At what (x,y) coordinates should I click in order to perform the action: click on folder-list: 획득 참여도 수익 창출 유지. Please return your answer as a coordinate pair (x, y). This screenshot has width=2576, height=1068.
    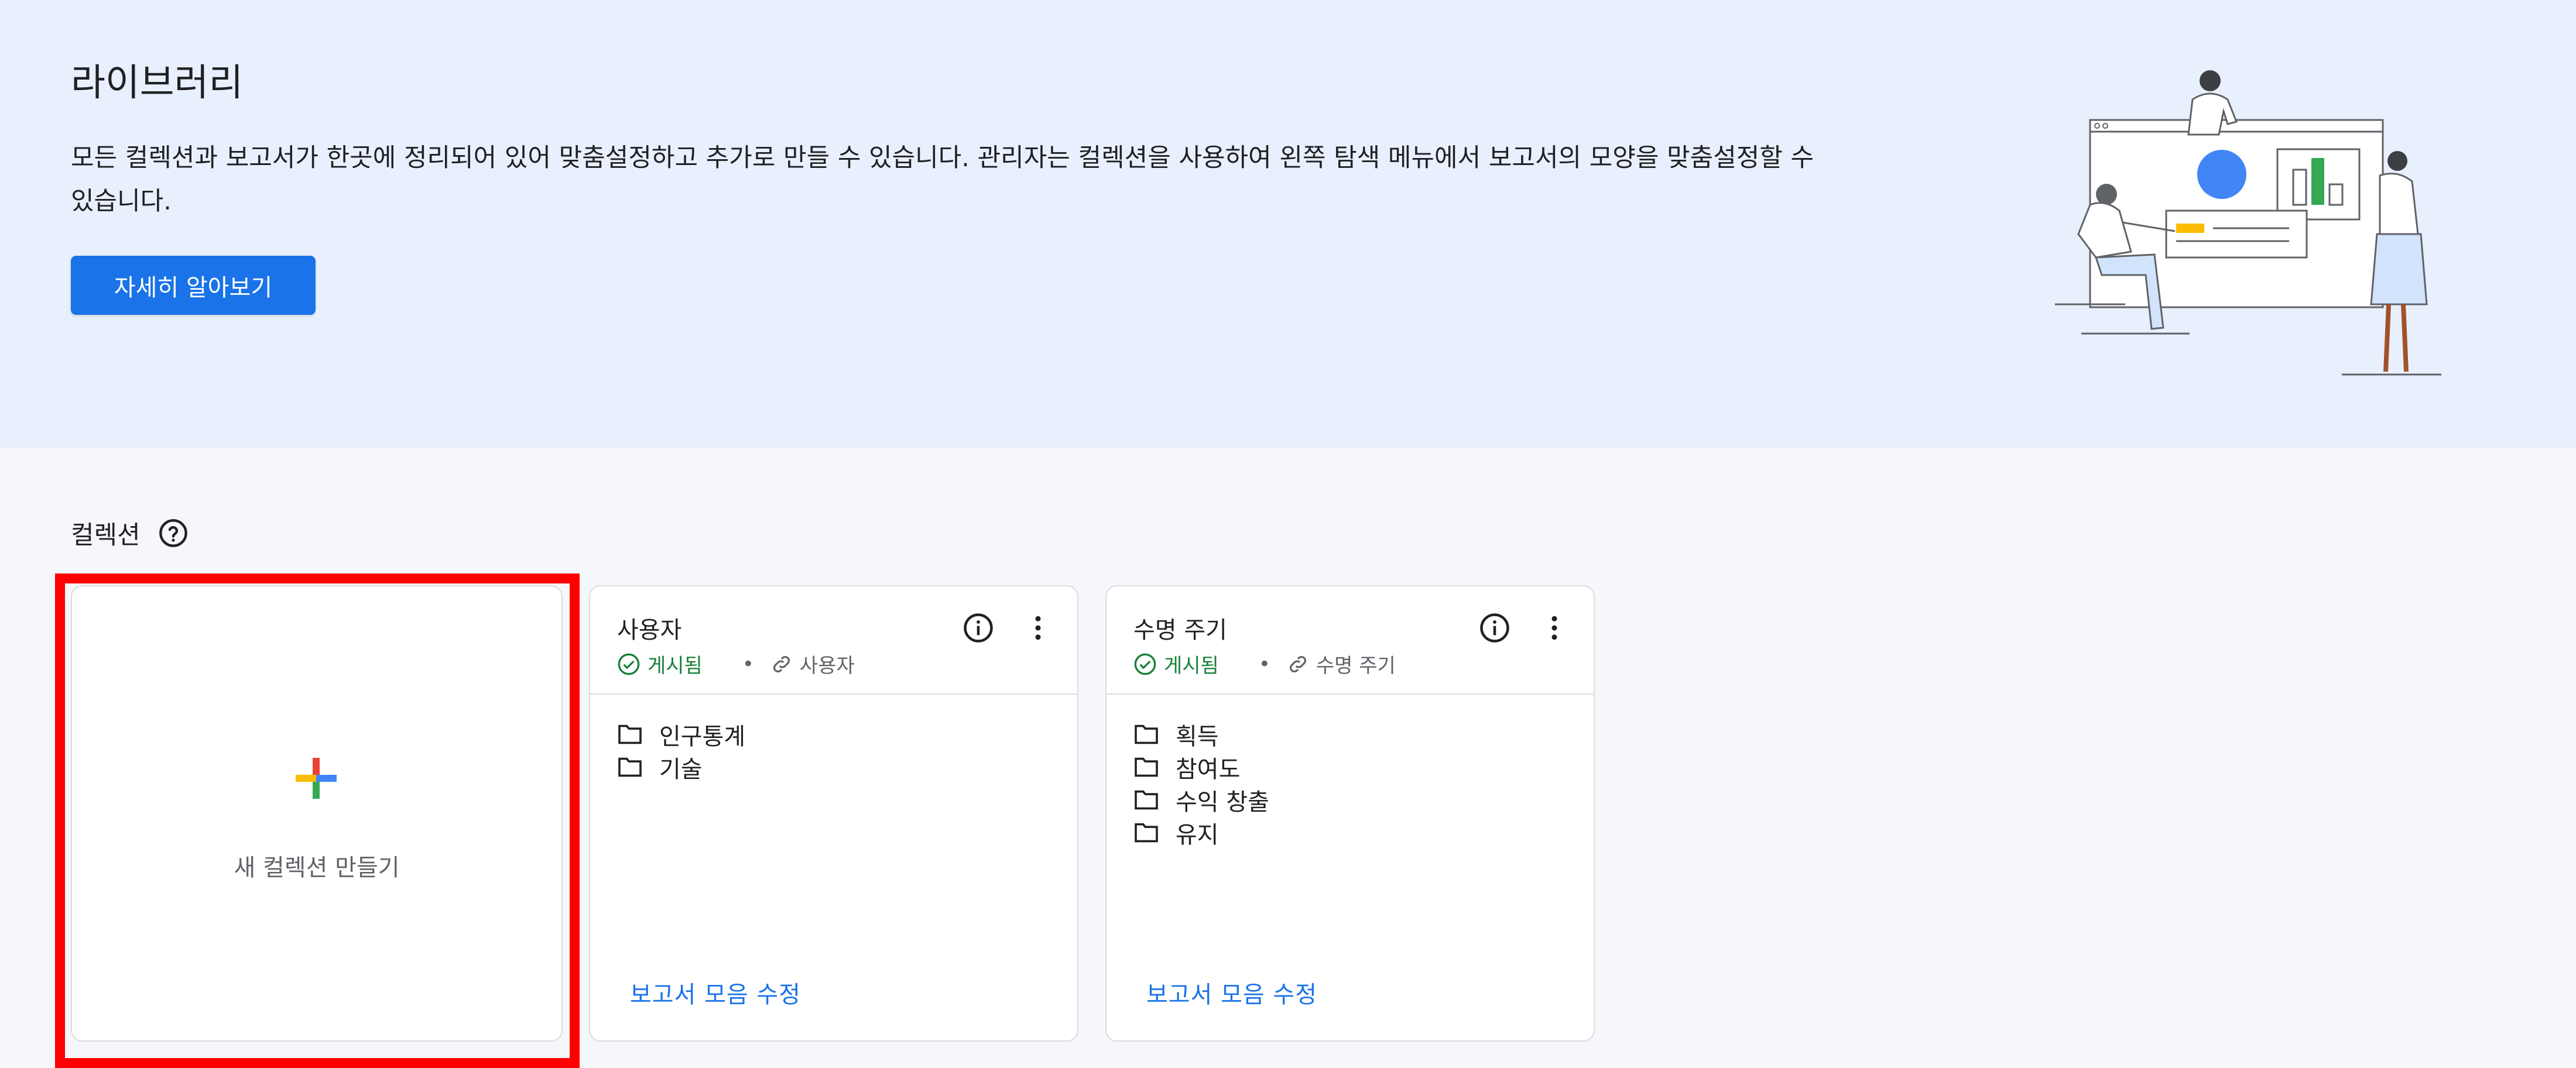
    Looking at the image, I should click on (1201, 783).